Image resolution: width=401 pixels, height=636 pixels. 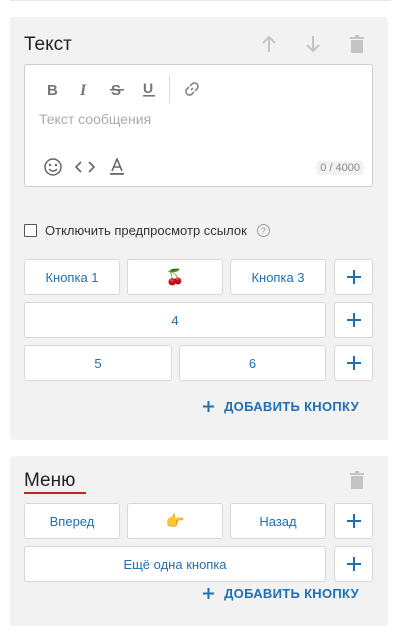 I want to click on menu-block-title: Меню, so click(x=50, y=480).